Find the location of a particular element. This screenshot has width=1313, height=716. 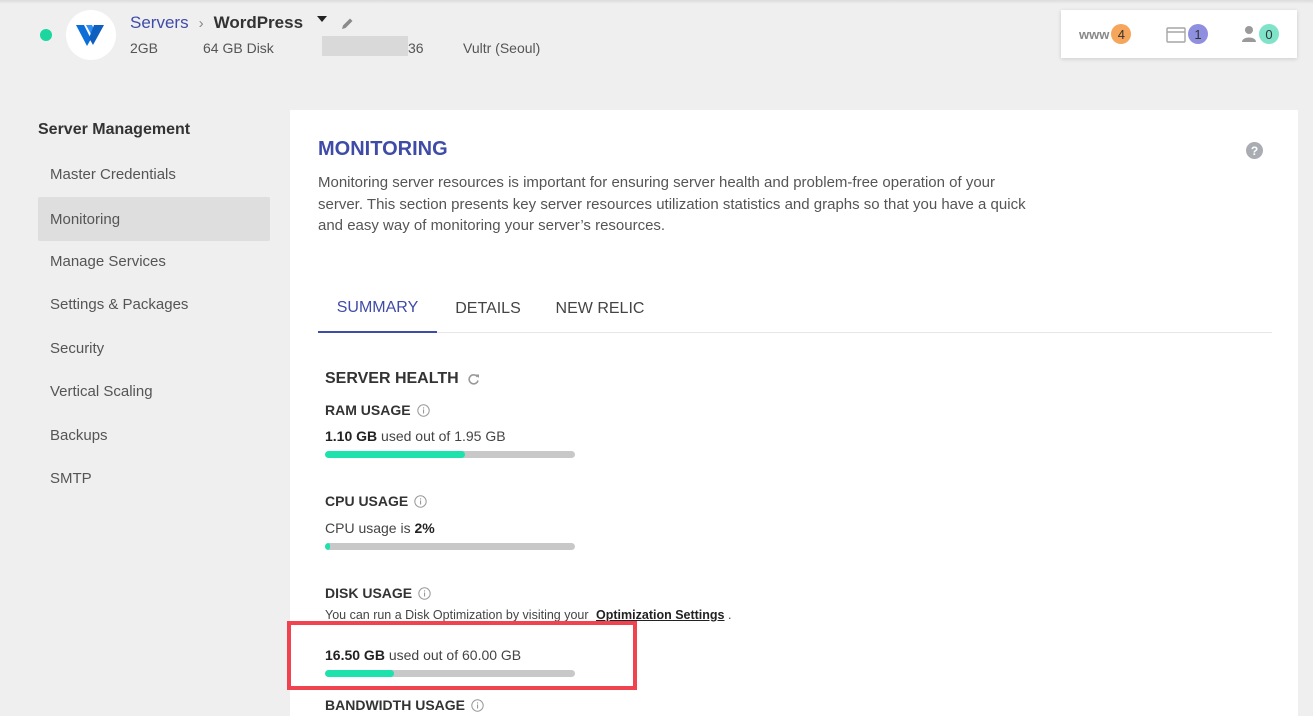

counters-panel: www 4 1 0 is located at coordinates (1179, 34).